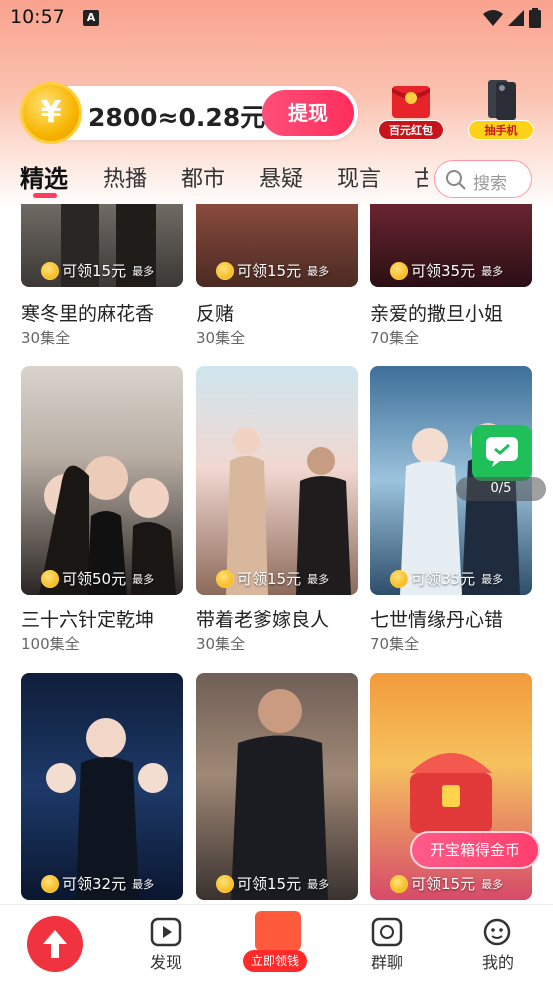  Describe the element at coordinates (94, 884) in the screenshot. I see `reward-amount: 可领32元` at that location.